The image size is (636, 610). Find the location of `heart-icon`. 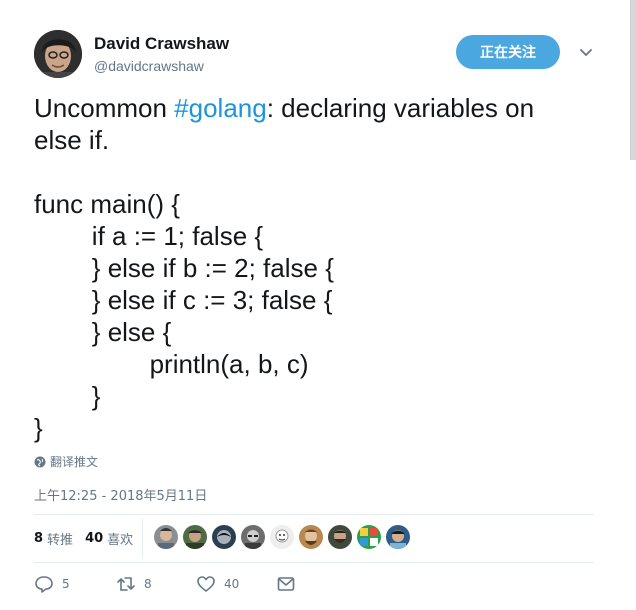

heart-icon is located at coordinates (206, 584).